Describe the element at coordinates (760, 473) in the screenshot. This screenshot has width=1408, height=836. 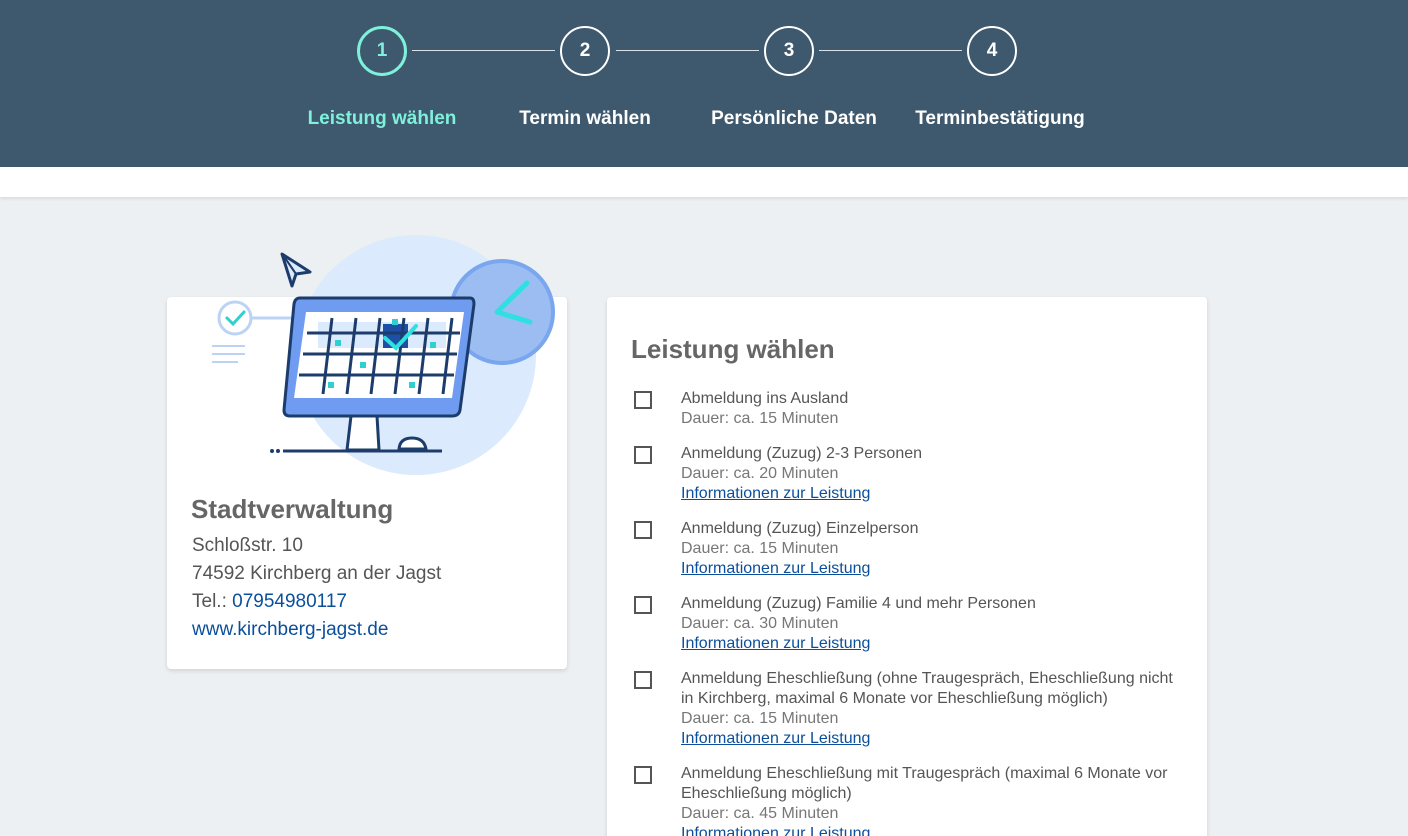
I see `service-duration: Dauer: ca. 20 Minuten` at that location.